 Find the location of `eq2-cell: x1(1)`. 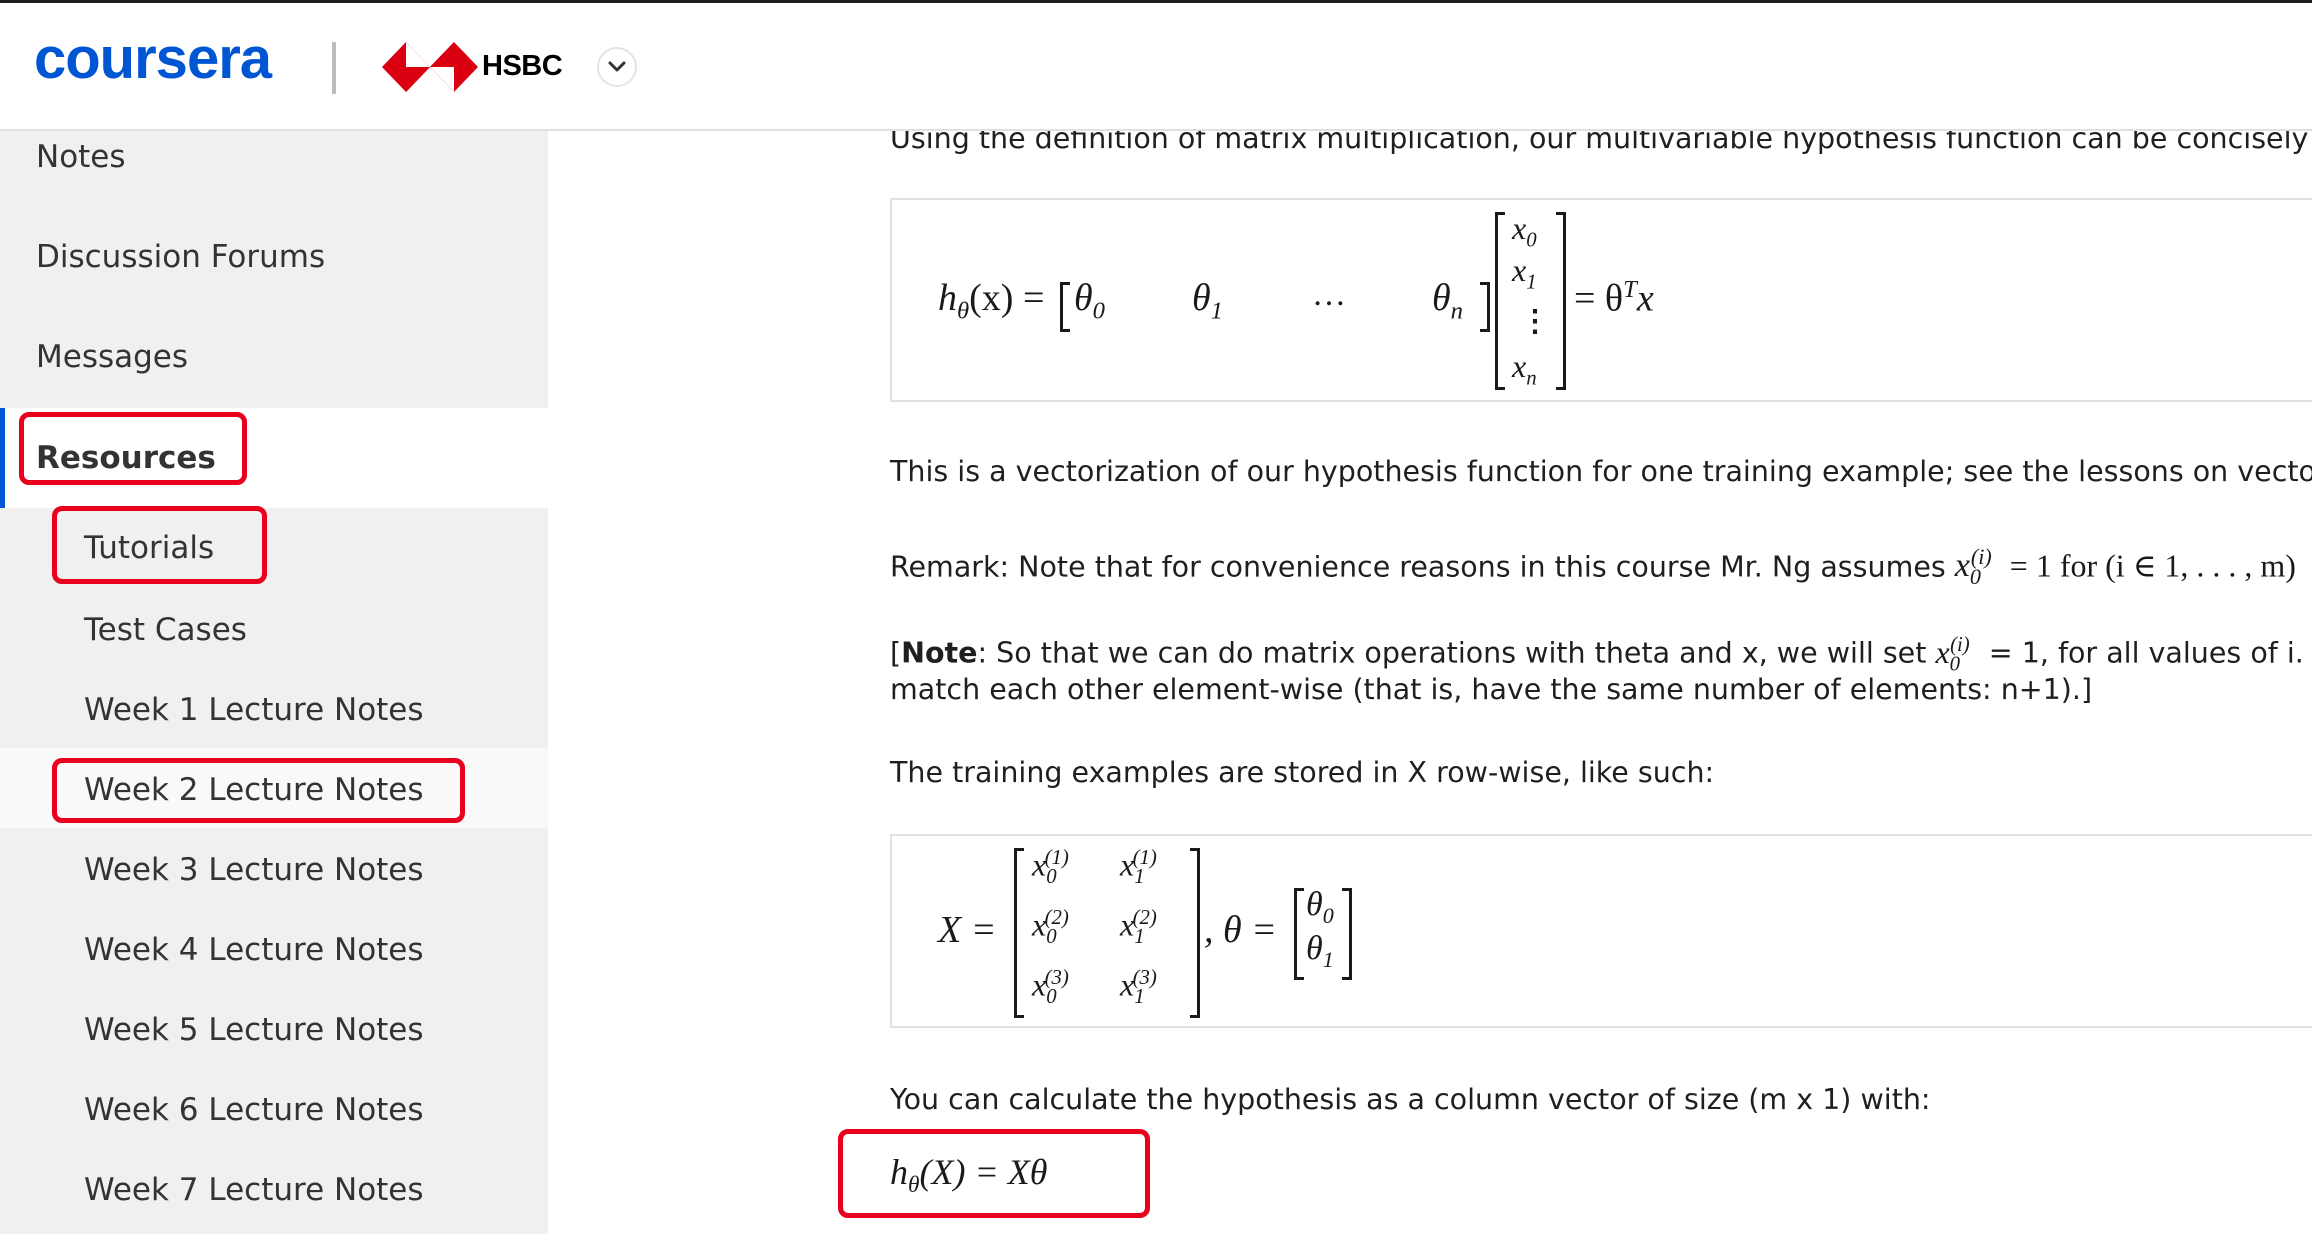

eq2-cell: x1(1) is located at coordinates (1138, 867).